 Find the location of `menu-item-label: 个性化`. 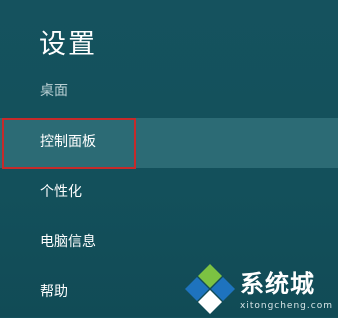

menu-item-label: 个性化 is located at coordinates (61, 192).